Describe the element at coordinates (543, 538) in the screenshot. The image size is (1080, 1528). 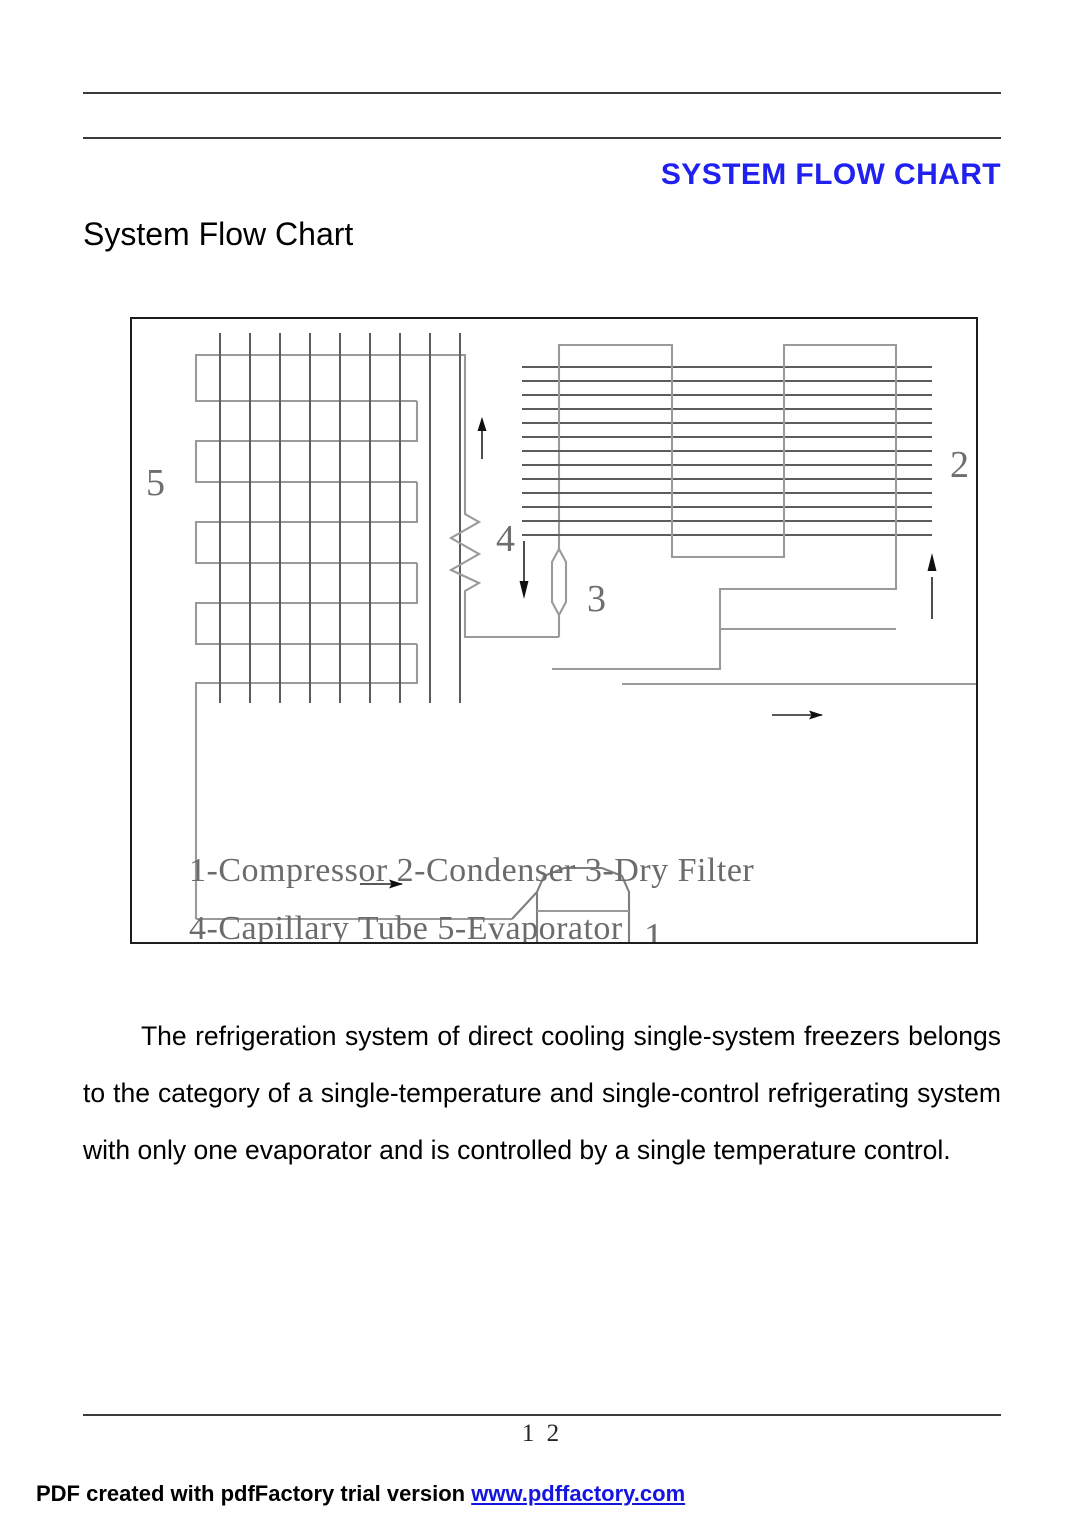
I see `dry-filter-group` at that location.